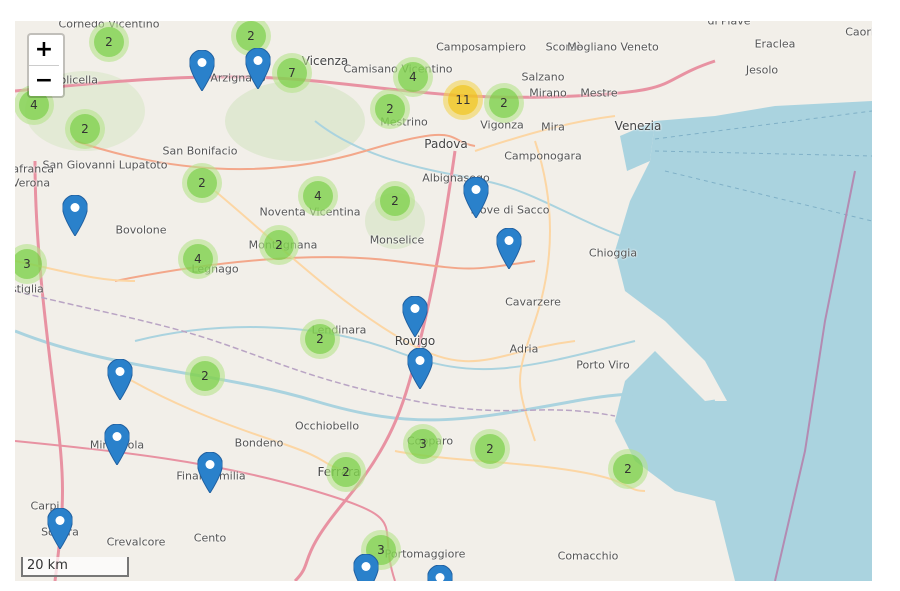 The image size is (900, 591). What do you see at coordinates (105, 165) in the screenshot?
I see `place-label: San Giovanni Lupatoto` at bounding box center [105, 165].